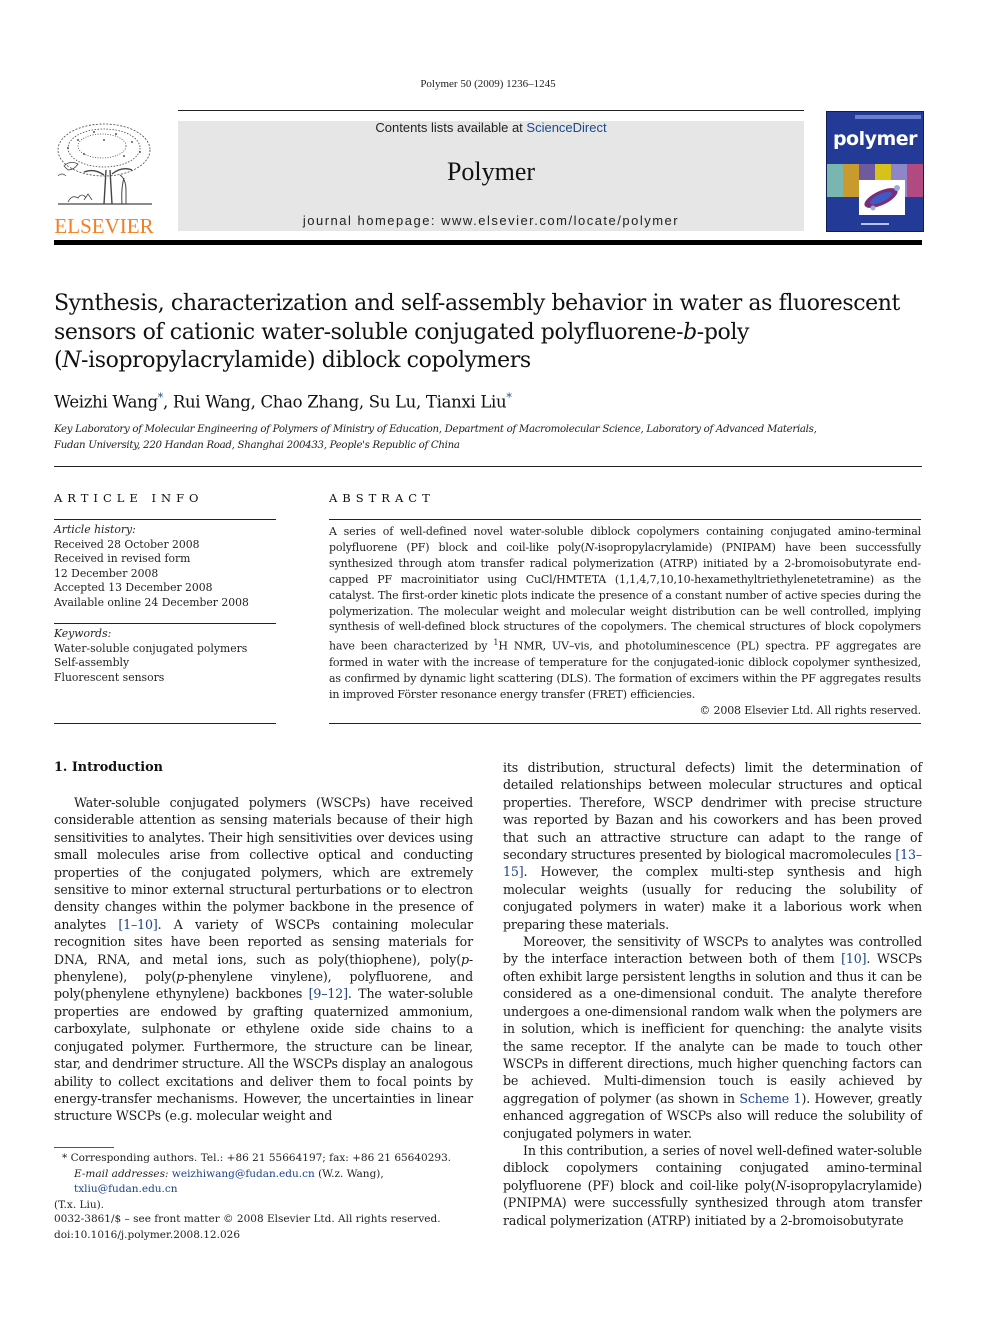 The width and height of the screenshot is (992, 1323). Describe the element at coordinates (151, 648) in the screenshot. I see `keyword: Water-soluble conjugated polymers` at that location.